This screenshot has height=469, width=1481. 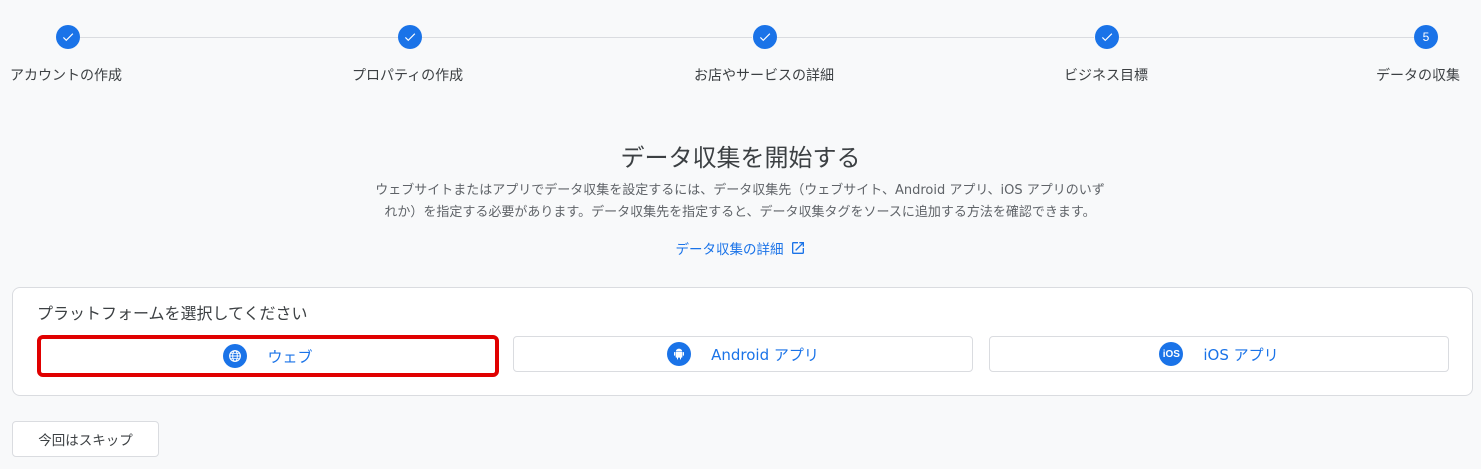 What do you see at coordinates (765, 354) in the screenshot?
I see `android-platform-label: Android アプリ` at bounding box center [765, 354].